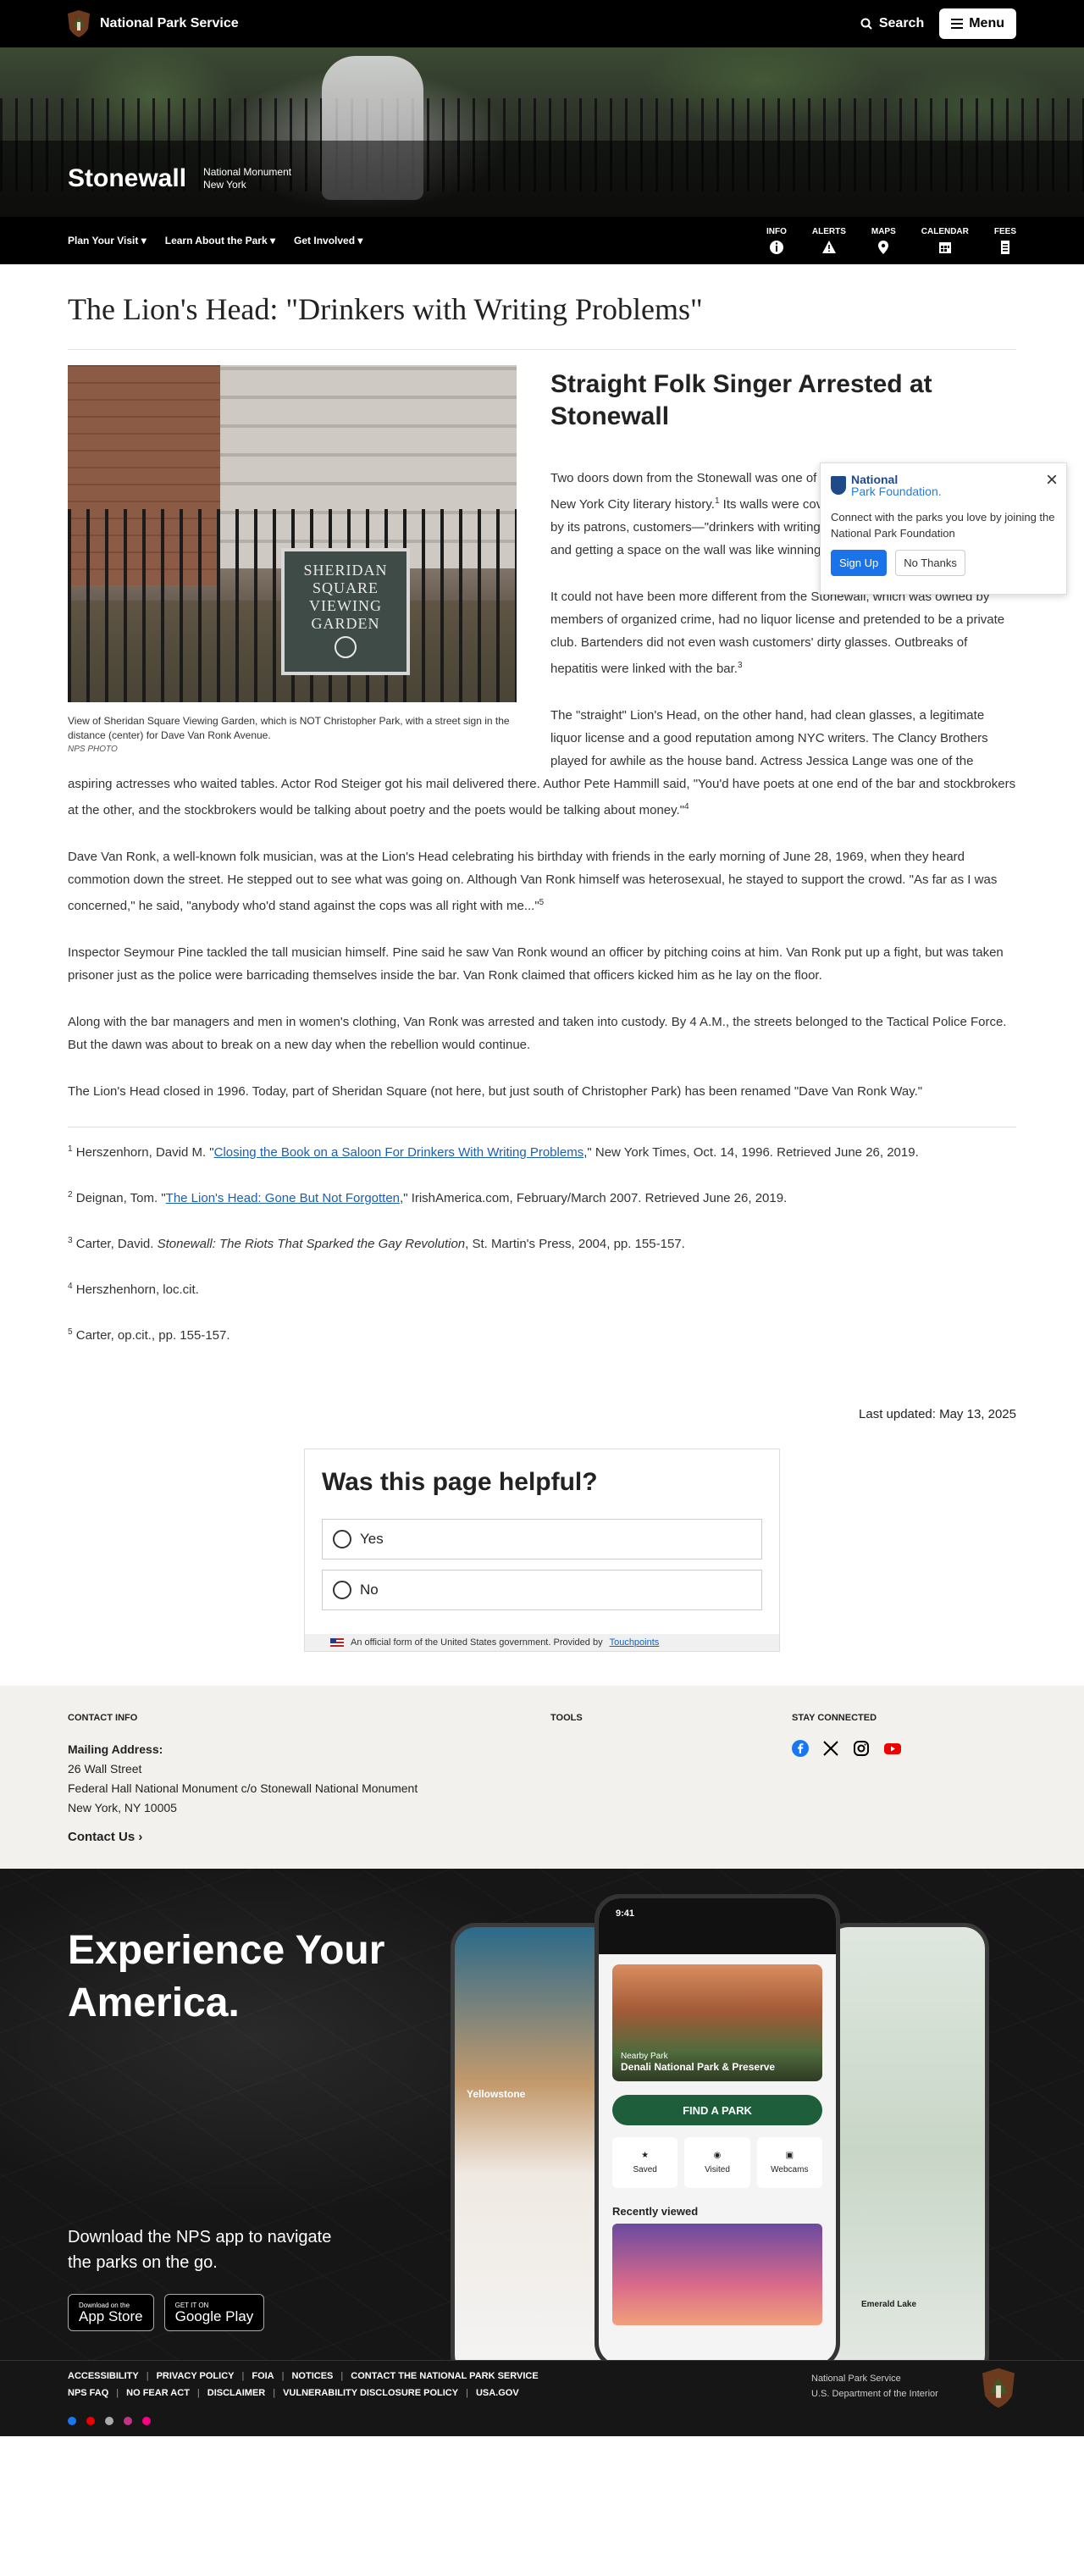 This screenshot has height=2576, width=1084. I want to click on quick-link-alerts: ALERTS, so click(829, 241).